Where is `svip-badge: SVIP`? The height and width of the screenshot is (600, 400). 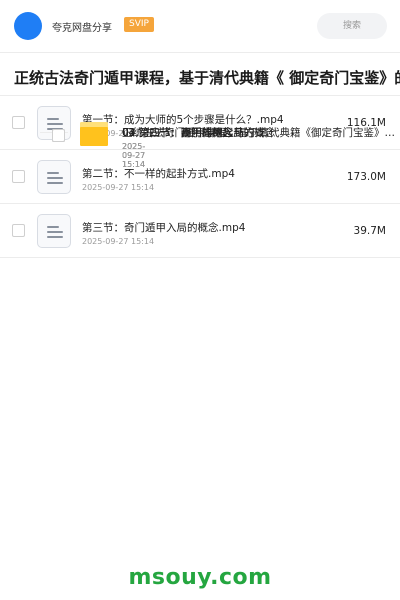 svip-badge: SVIP is located at coordinates (139, 24).